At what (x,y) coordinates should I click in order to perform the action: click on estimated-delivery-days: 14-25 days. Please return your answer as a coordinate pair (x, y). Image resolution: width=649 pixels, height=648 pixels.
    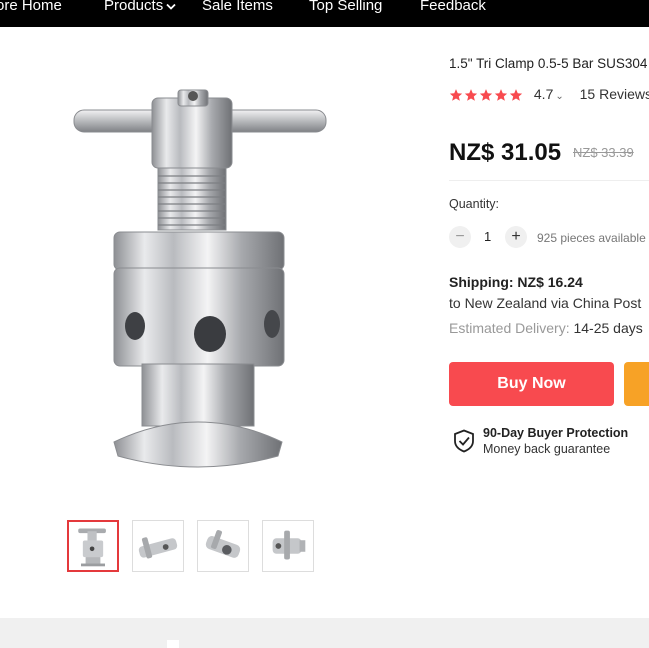
    Looking at the image, I should click on (608, 328).